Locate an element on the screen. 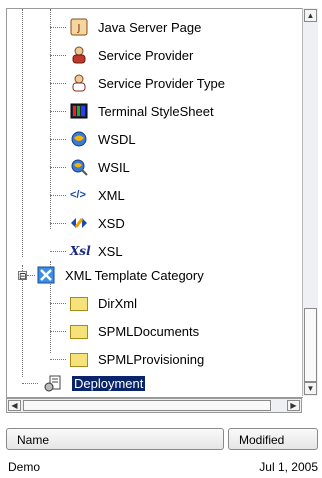  java-server-page-icon: J is located at coordinates (79, 27).